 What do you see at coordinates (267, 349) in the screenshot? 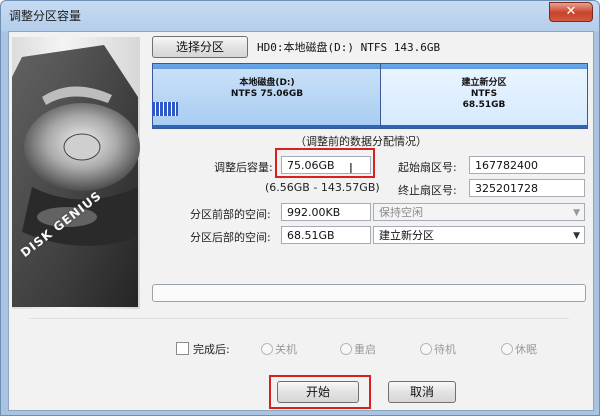
I see `radio-shutdown` at bounding box center [267, 349].